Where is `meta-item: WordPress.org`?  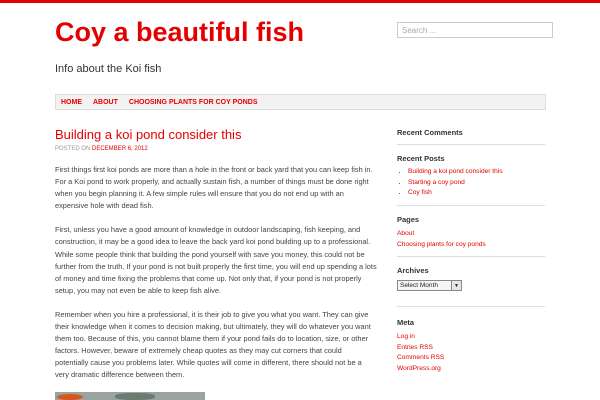
meta-item: WordPress.org is located at coordinates (420, 369).